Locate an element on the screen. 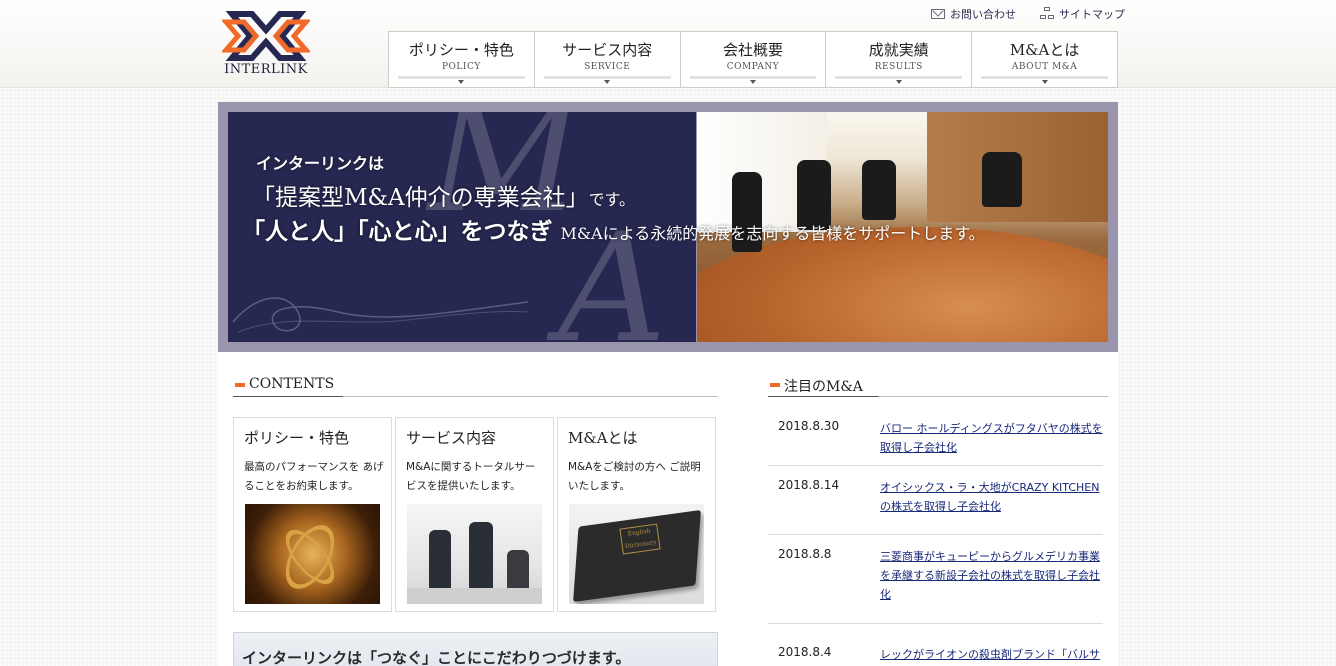  logo-text: INTERLINK is located at coordinates (266, 69).